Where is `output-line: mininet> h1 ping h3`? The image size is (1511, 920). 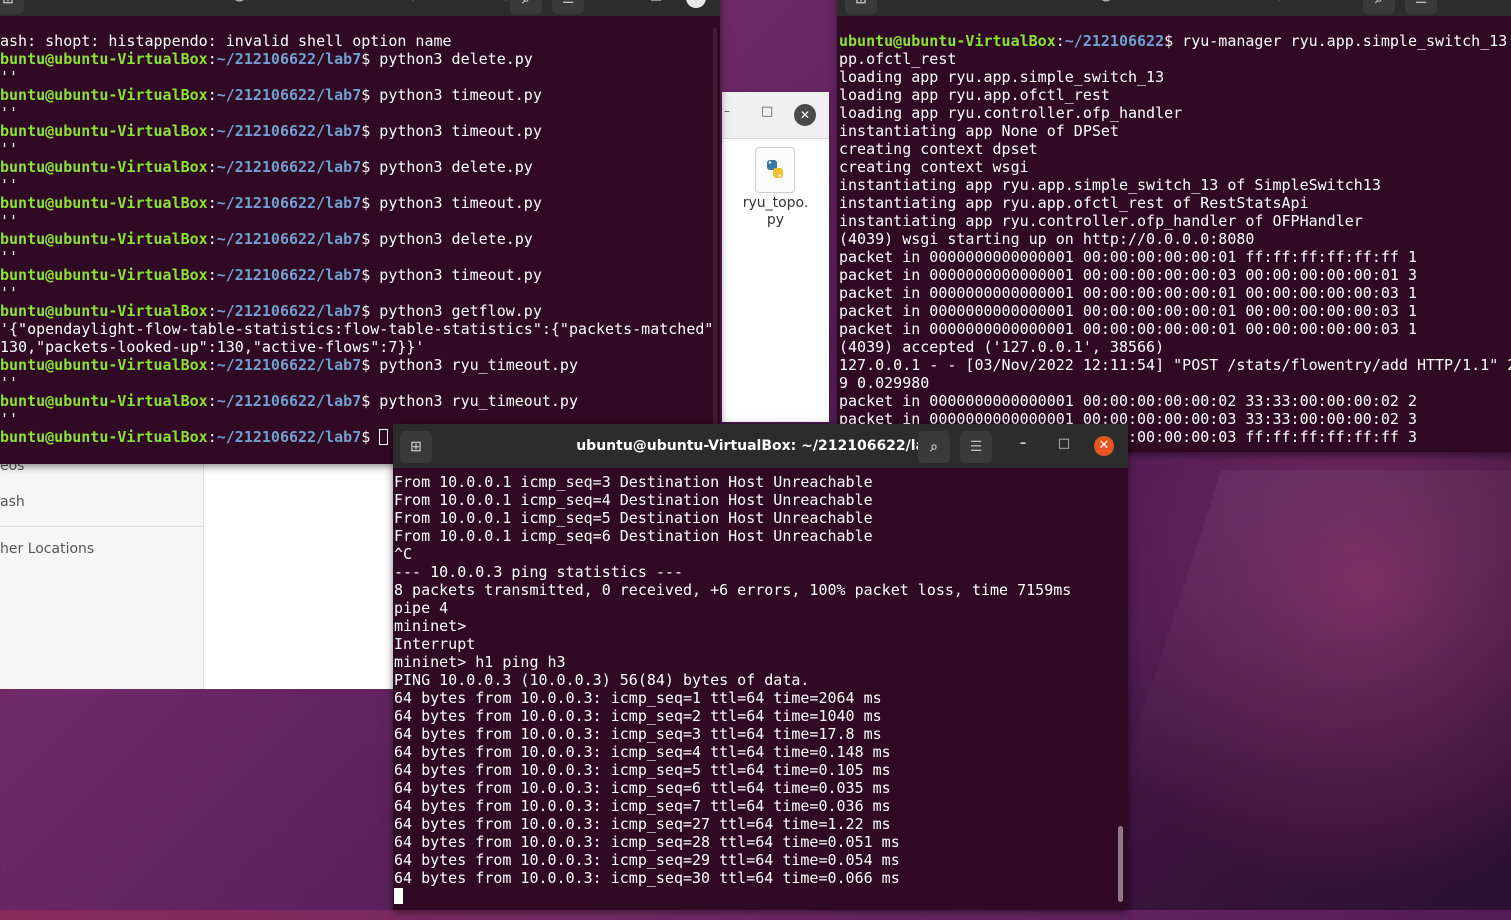 output-line: mininet> h1 ping h3 is located at coordinates (480, 662).